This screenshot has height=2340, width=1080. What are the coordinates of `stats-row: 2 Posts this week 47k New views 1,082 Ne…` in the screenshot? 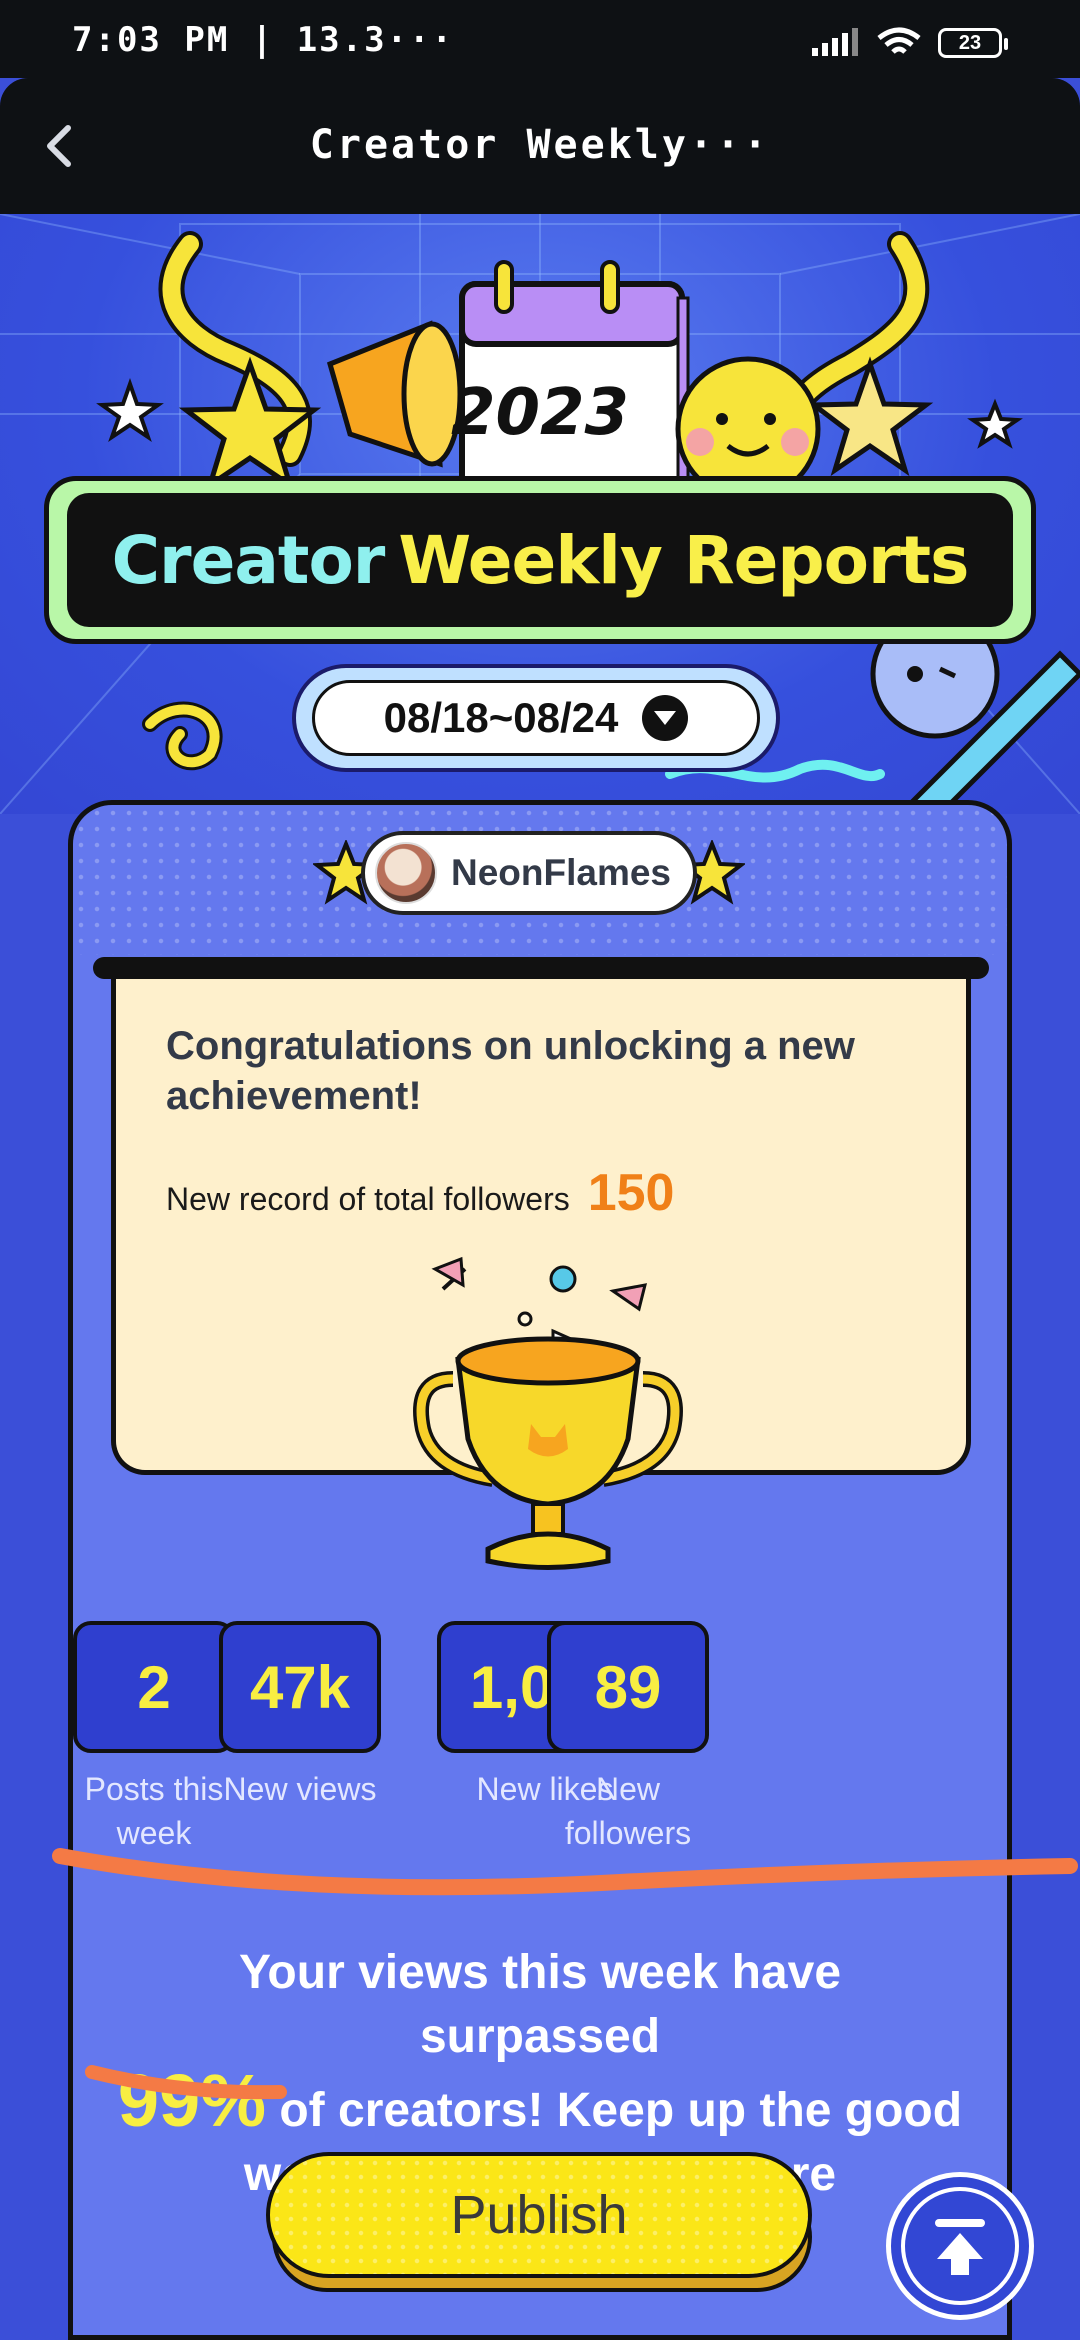 It's located at (540, 1736).